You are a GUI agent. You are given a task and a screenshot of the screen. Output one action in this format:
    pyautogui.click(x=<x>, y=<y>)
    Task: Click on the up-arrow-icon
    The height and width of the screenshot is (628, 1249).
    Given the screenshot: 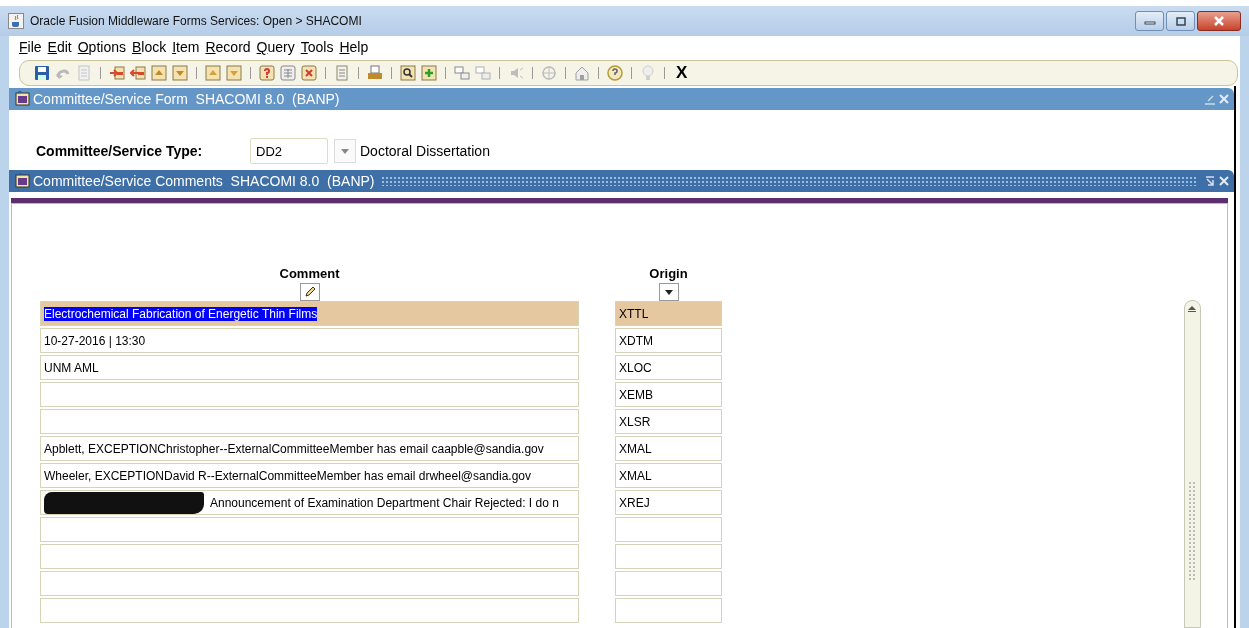 What is the action you would take?
    pyautogui.click(x=1192, y=309)
    